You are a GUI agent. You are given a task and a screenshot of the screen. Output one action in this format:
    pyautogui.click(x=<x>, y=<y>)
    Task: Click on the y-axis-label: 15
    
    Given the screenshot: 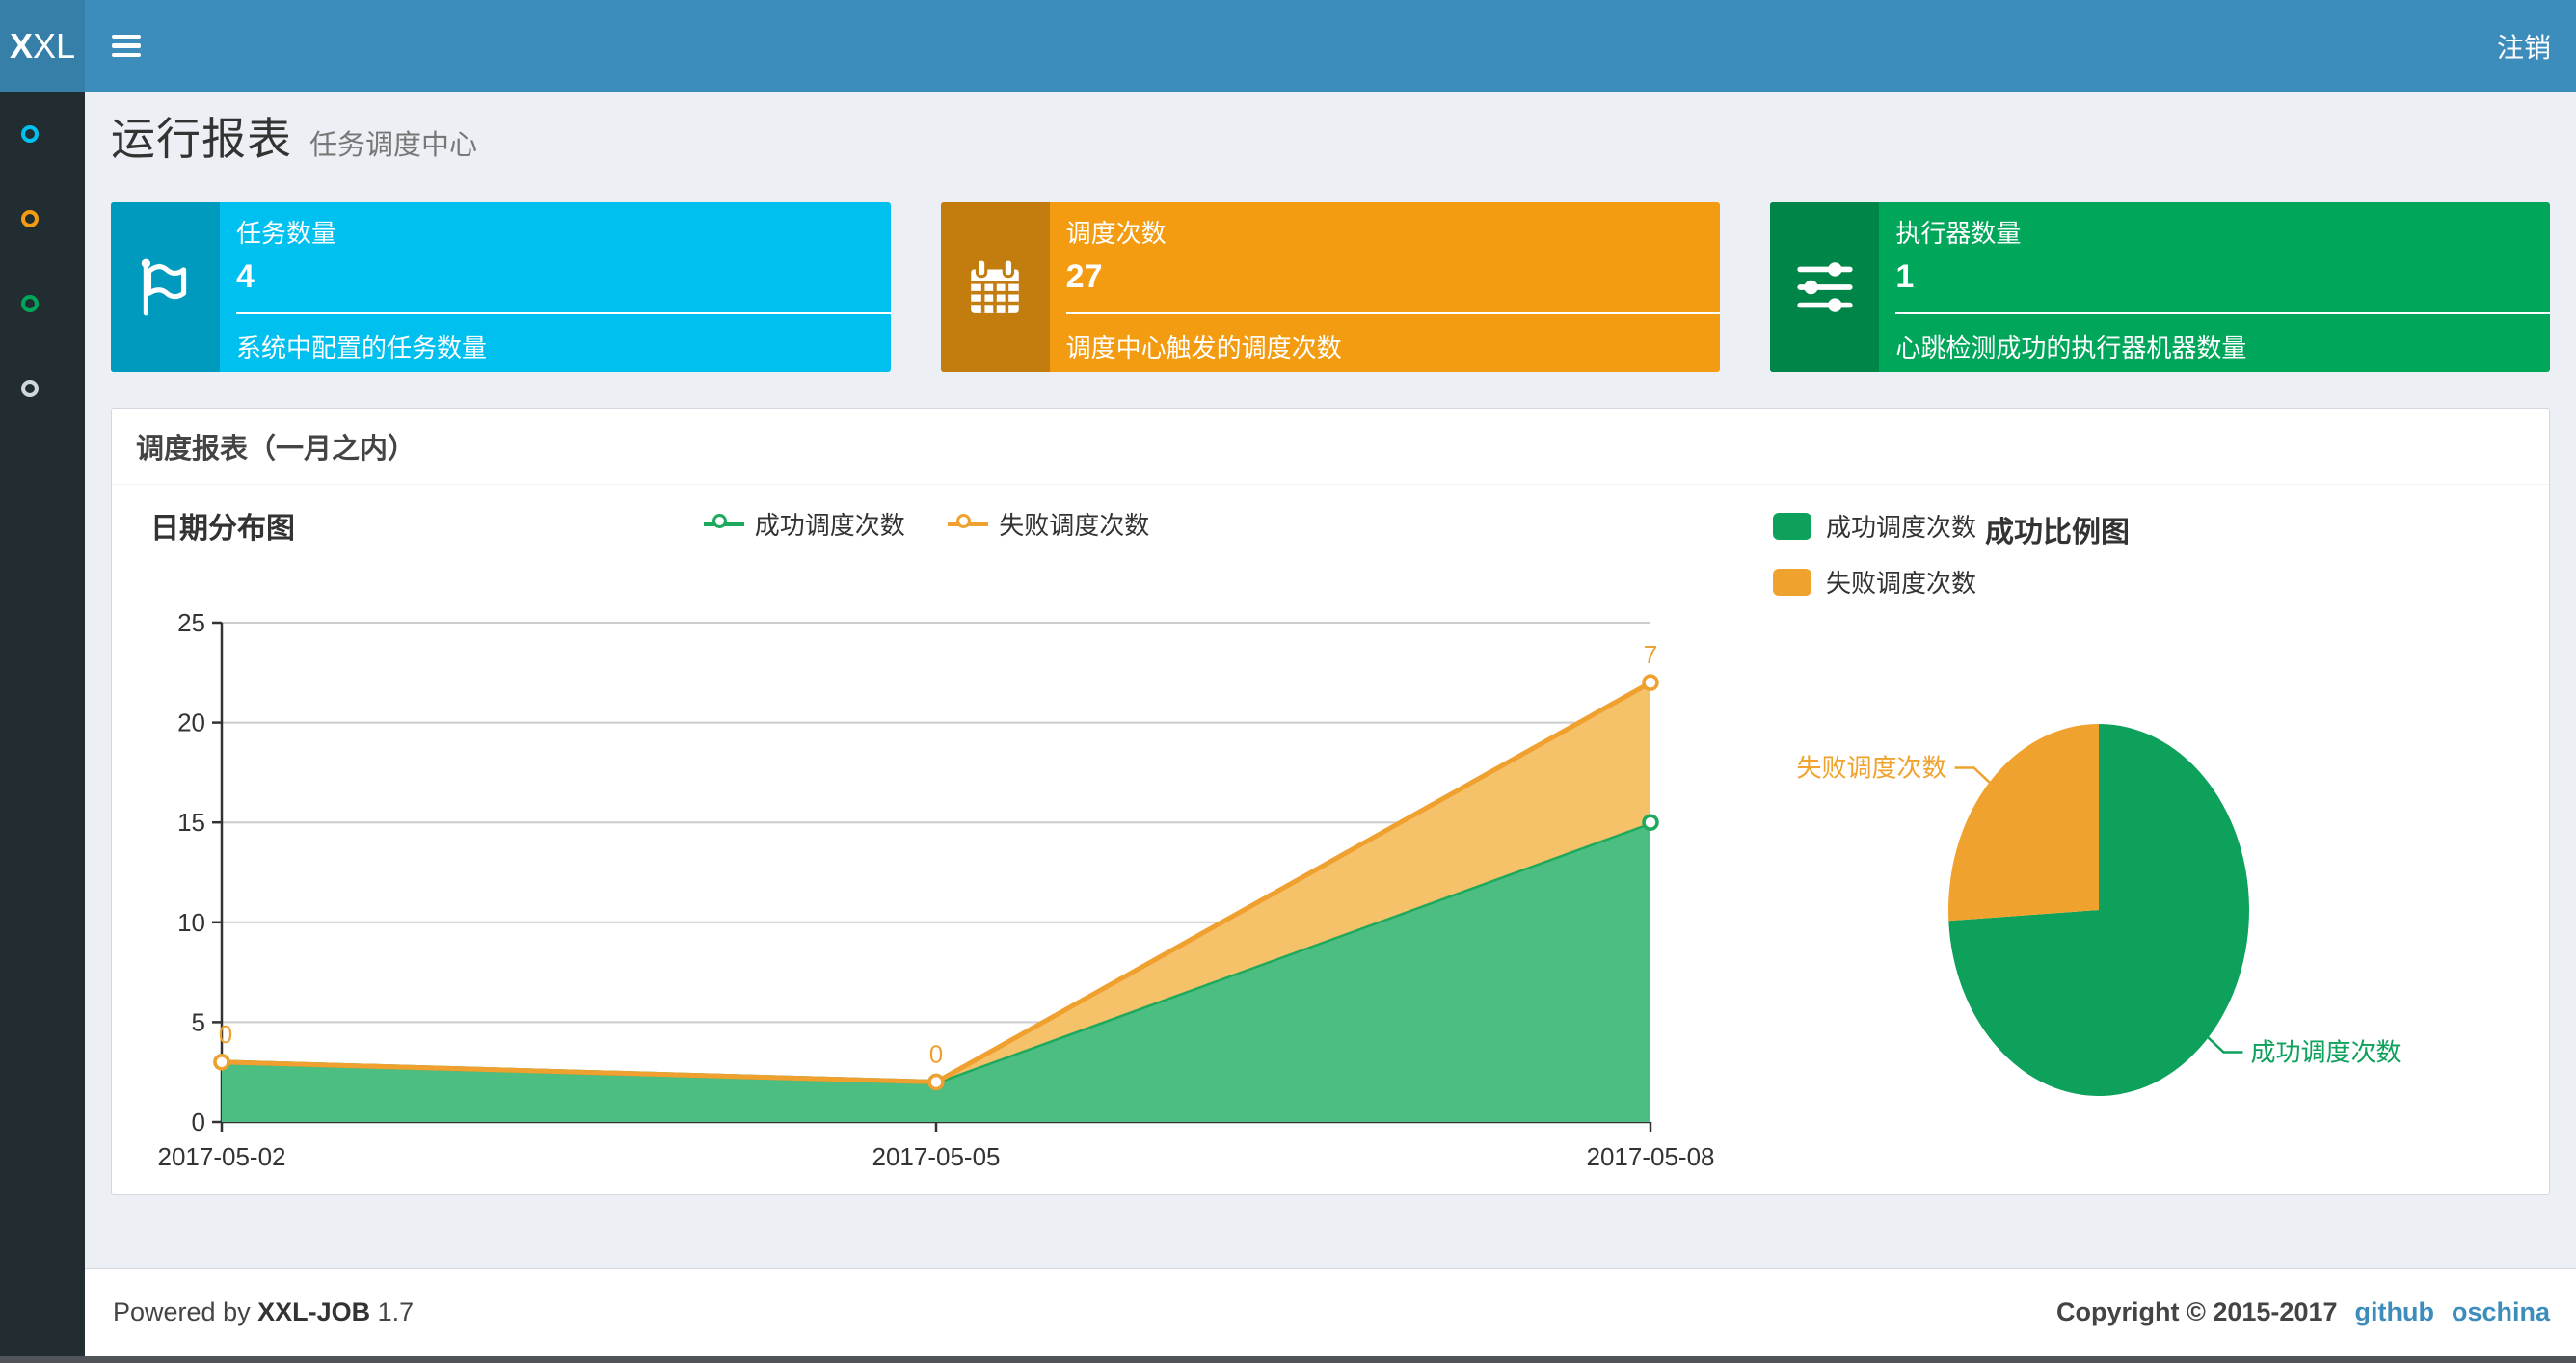 What is the action you would take?
    pyautogui.click(x=191, y=822)
    